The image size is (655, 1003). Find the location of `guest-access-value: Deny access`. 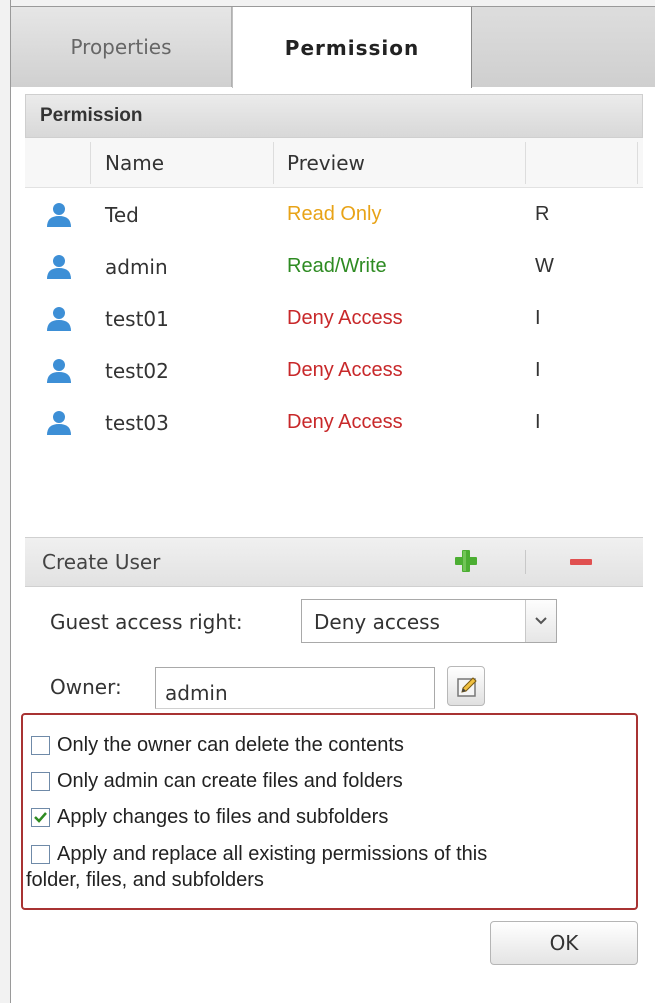

guest-access-value: Deny access is located at coordinates (377, 622).